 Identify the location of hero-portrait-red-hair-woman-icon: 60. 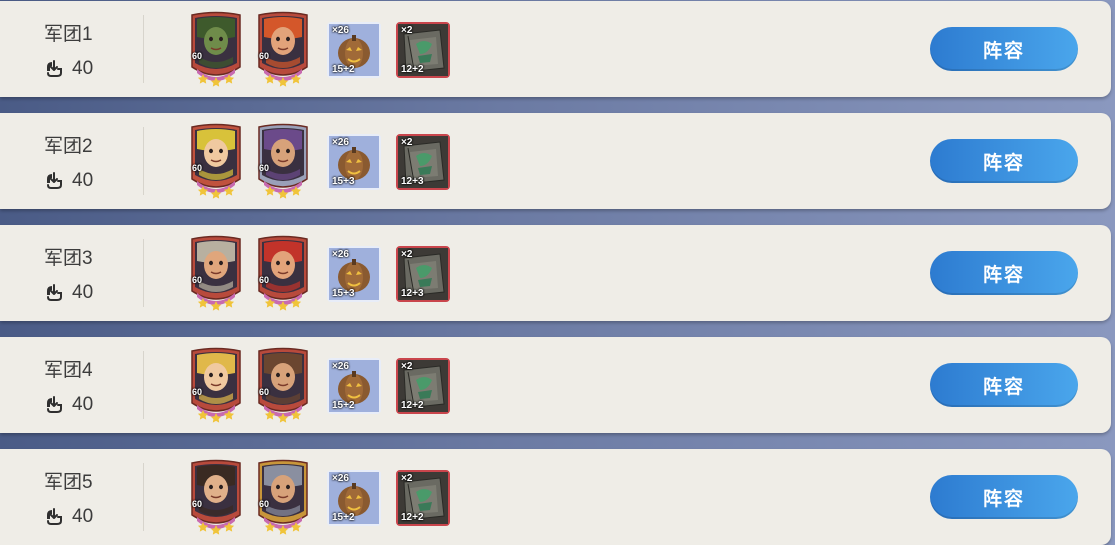
(283, 49).